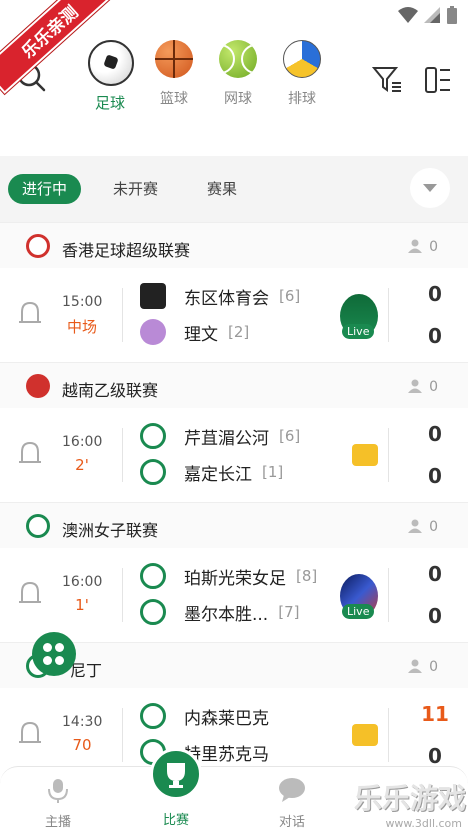 The width and height of the screenshot is (468, 832). I want to click on team-name: 芹苴湄公河, so click(226, 438).